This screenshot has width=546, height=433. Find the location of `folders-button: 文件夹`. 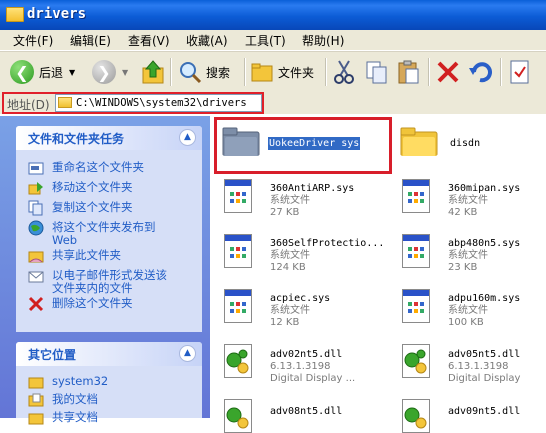

folders-button: 文件夹 is located at coordinates (282, 72).